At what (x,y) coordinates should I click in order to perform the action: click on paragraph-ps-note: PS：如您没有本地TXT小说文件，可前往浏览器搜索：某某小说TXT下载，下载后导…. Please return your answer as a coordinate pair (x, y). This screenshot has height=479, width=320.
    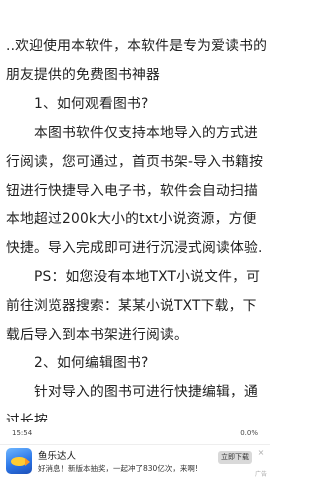
    Looking at the image, I should click on (133, 306).